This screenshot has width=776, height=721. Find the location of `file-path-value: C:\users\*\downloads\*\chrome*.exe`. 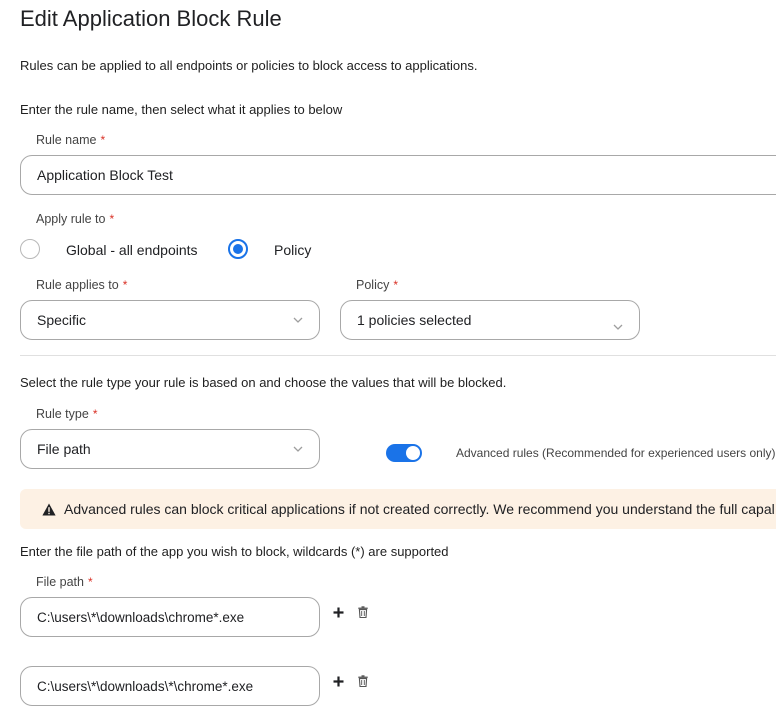

file-path-value: C:\users\*\downloads\*\chrome*.exe is located at coordinates (145, 686).